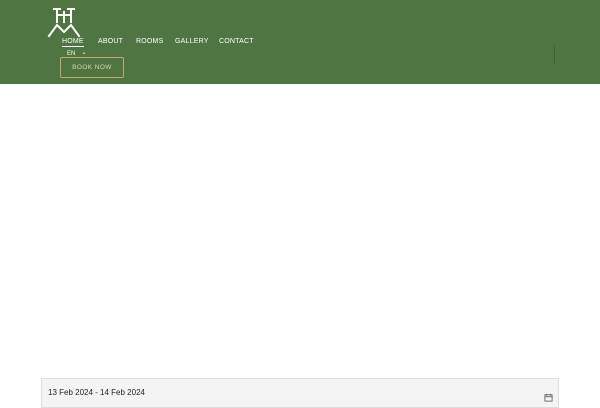 The width and height of the screenshot is (600, 408). I want to click on date-range-value: 13 Feb 2024 - 14 Feb 2024, so click(96, 392).